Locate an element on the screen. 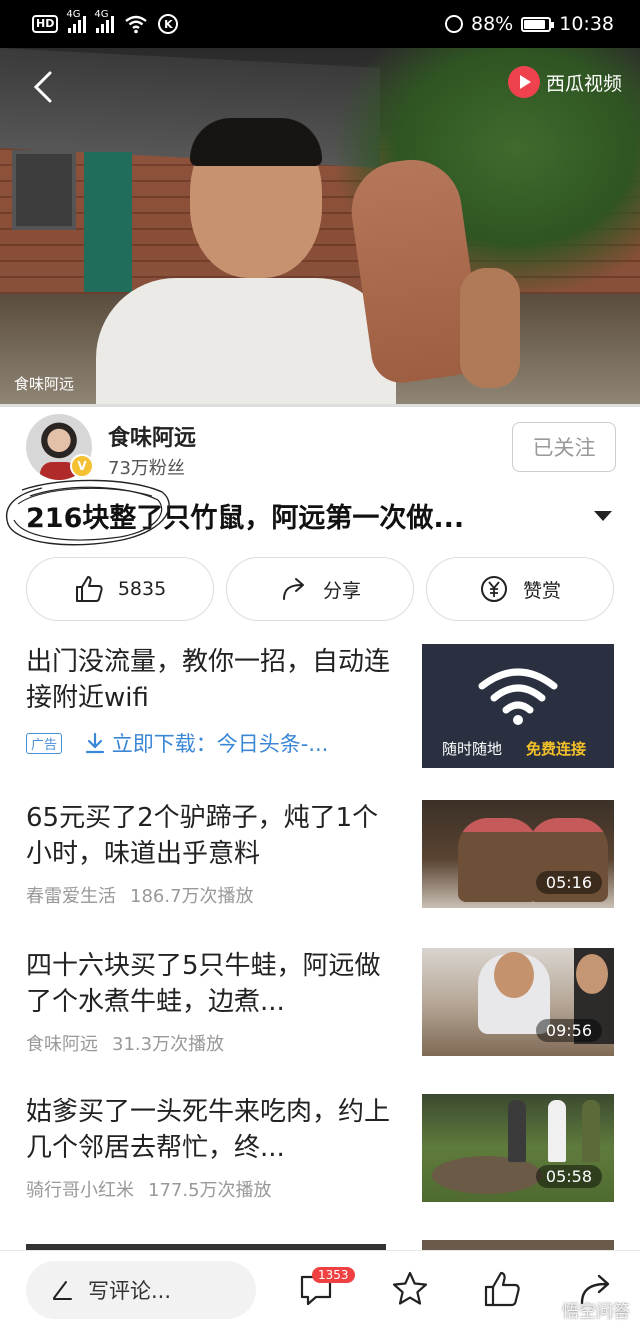 The height and width of the screenshot is (1330, 640). reward-button: 赞赏 is located at coordinates (520, 589).